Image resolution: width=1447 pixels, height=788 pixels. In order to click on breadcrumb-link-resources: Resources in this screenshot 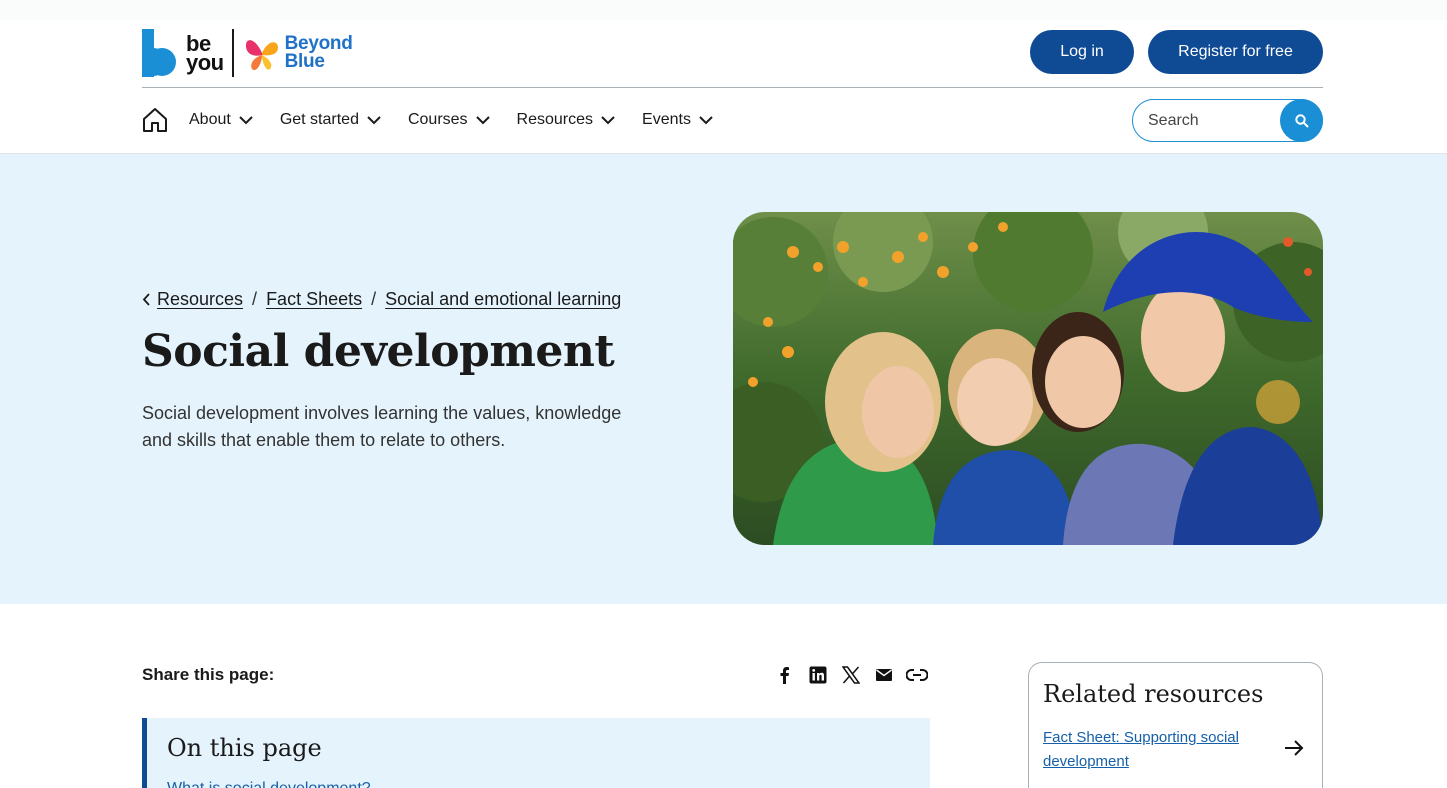, I will do `click(200, 299)`.